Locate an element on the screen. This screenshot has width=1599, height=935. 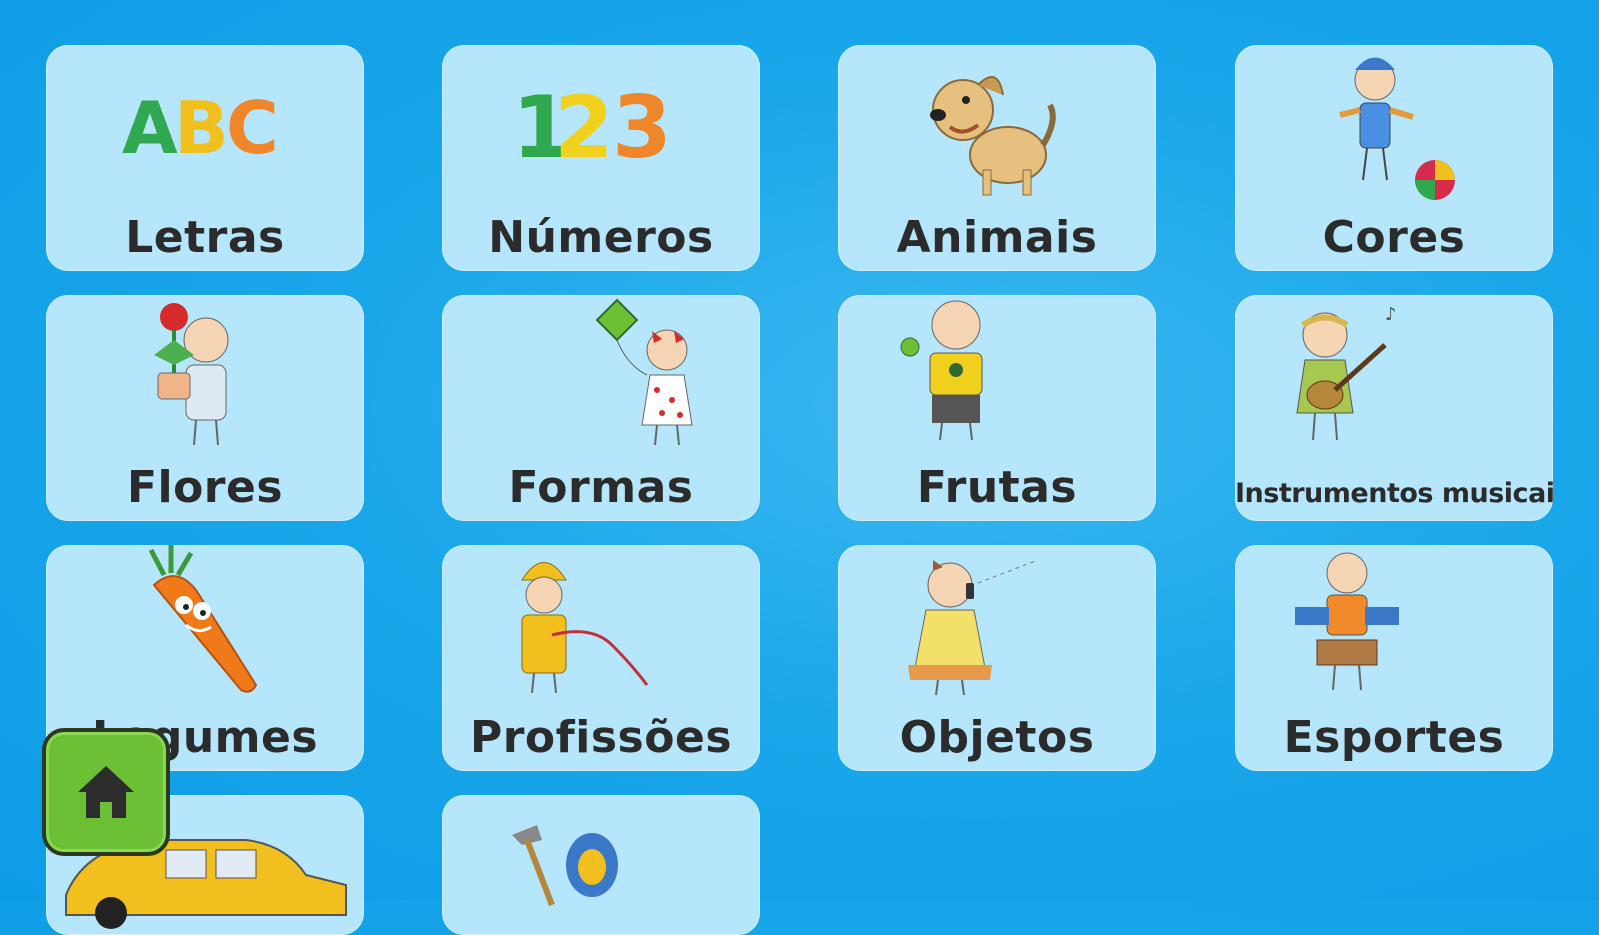
category-tile-tools is located at coordinates (601, 865).